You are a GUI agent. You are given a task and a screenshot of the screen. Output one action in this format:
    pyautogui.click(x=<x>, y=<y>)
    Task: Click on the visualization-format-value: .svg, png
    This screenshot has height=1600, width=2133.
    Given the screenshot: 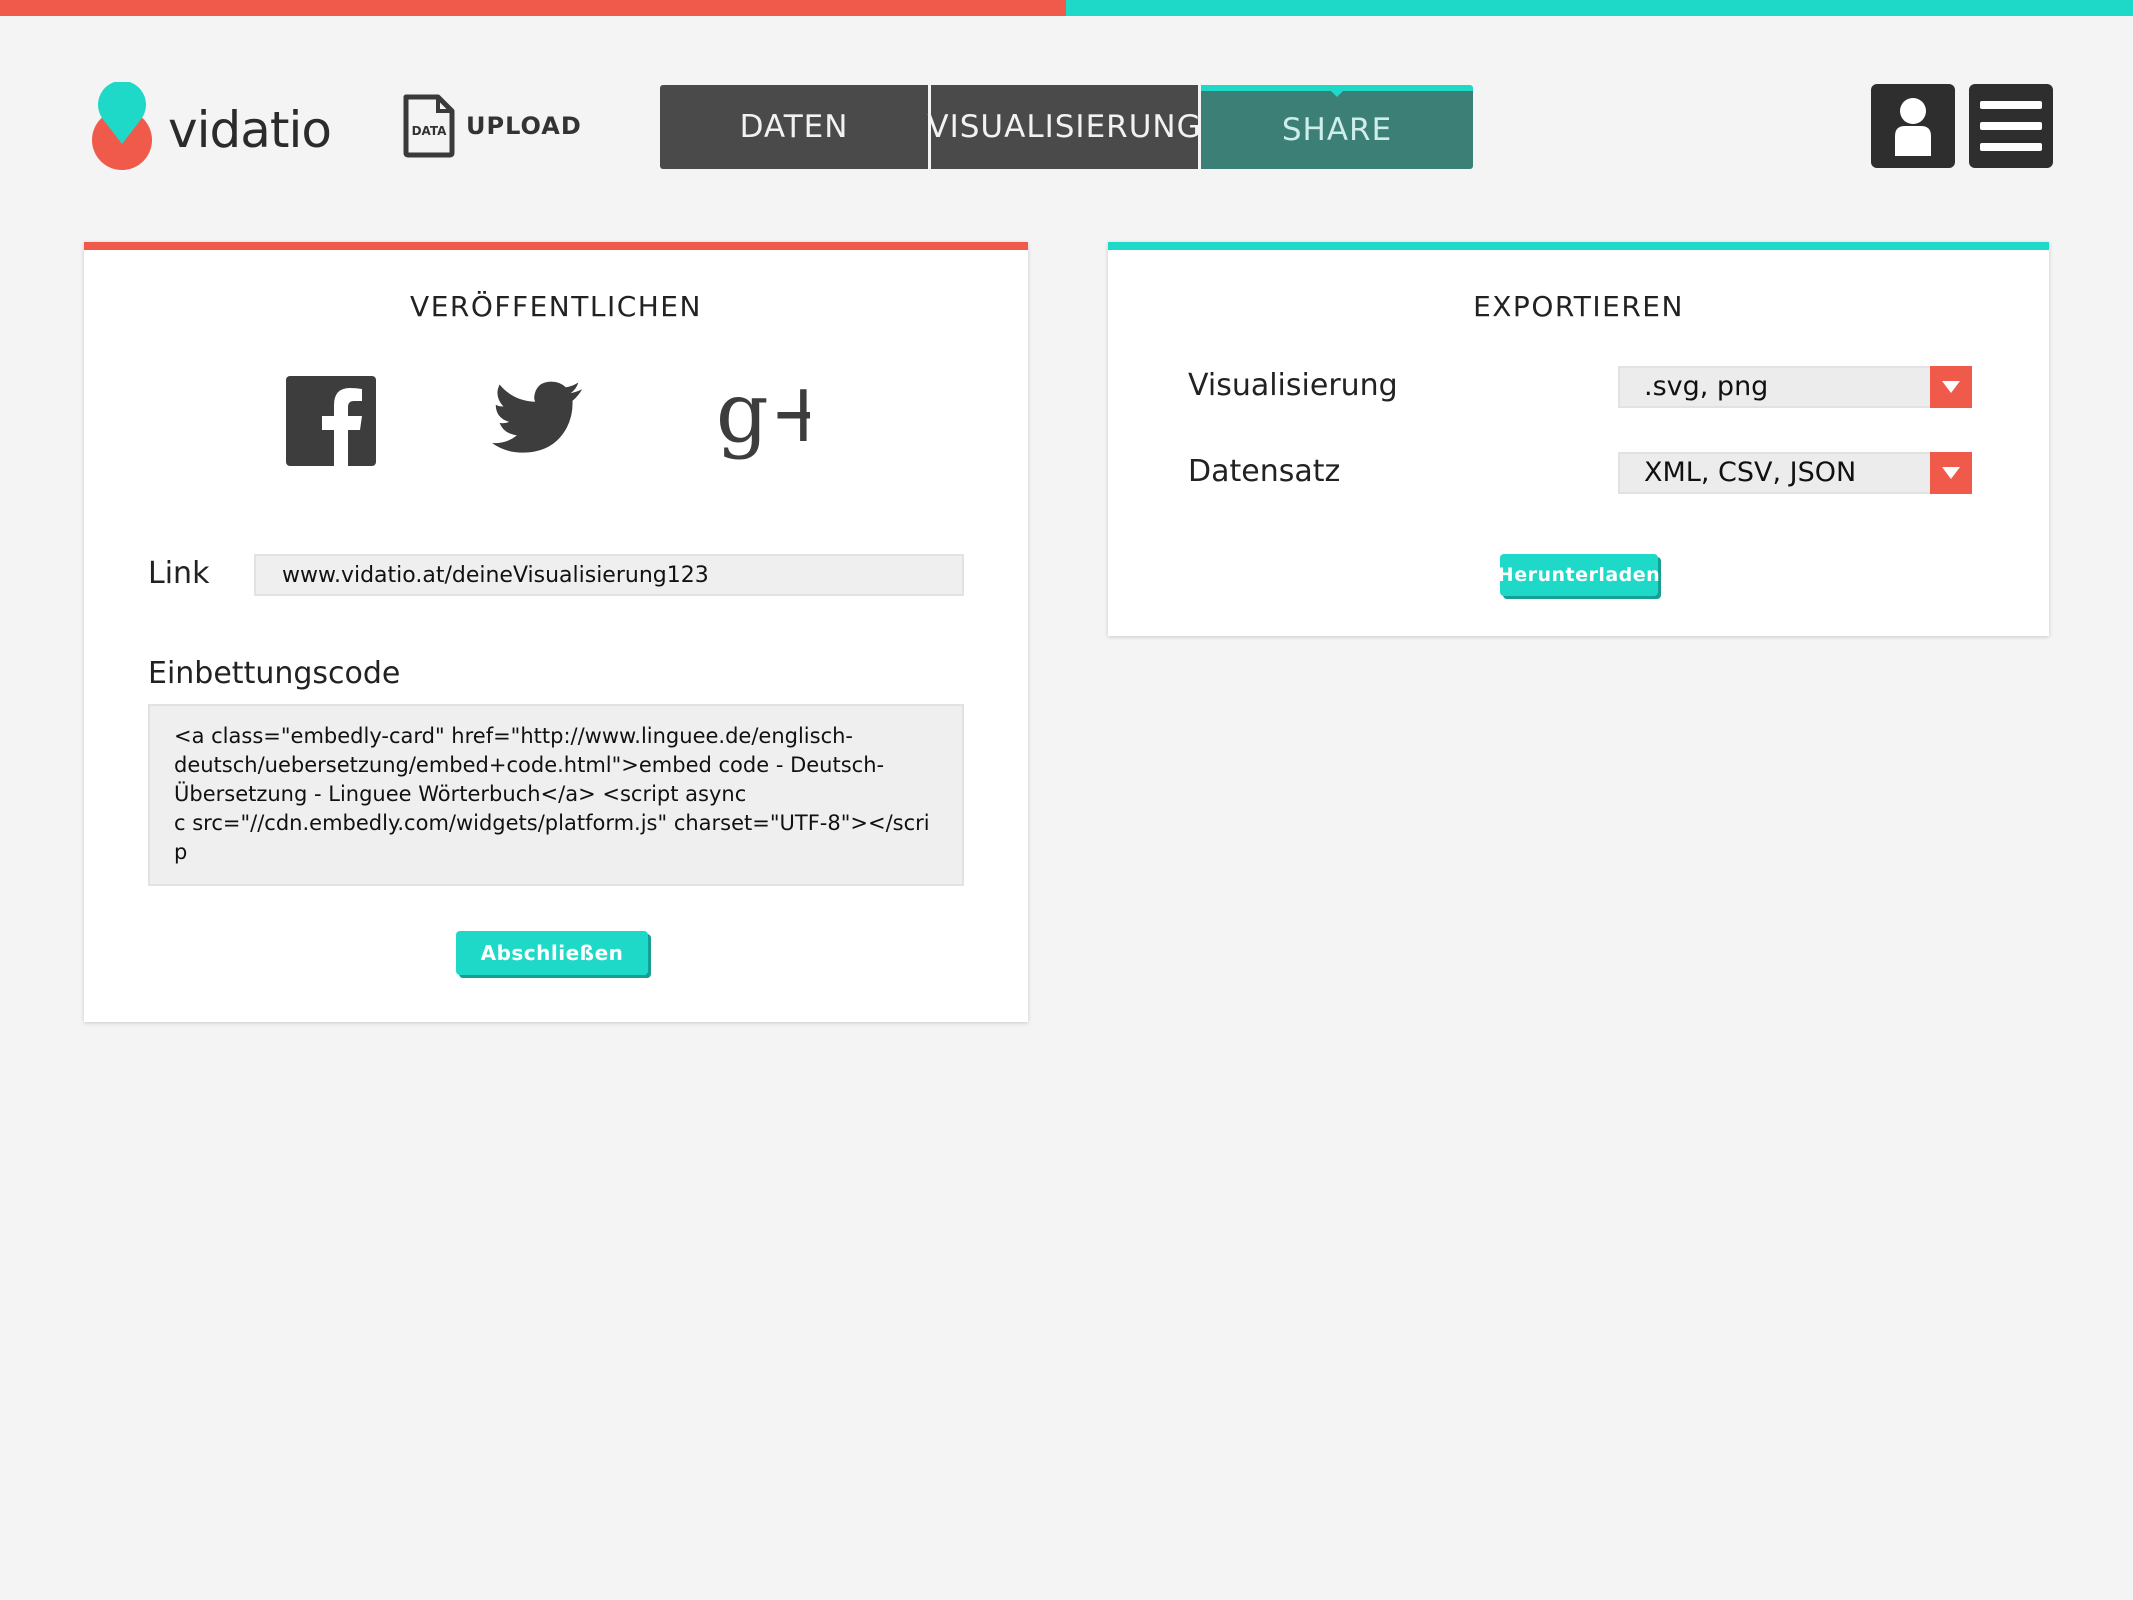 What is the action you would take?
    pyautogui.click(x=1706, y=386)
    